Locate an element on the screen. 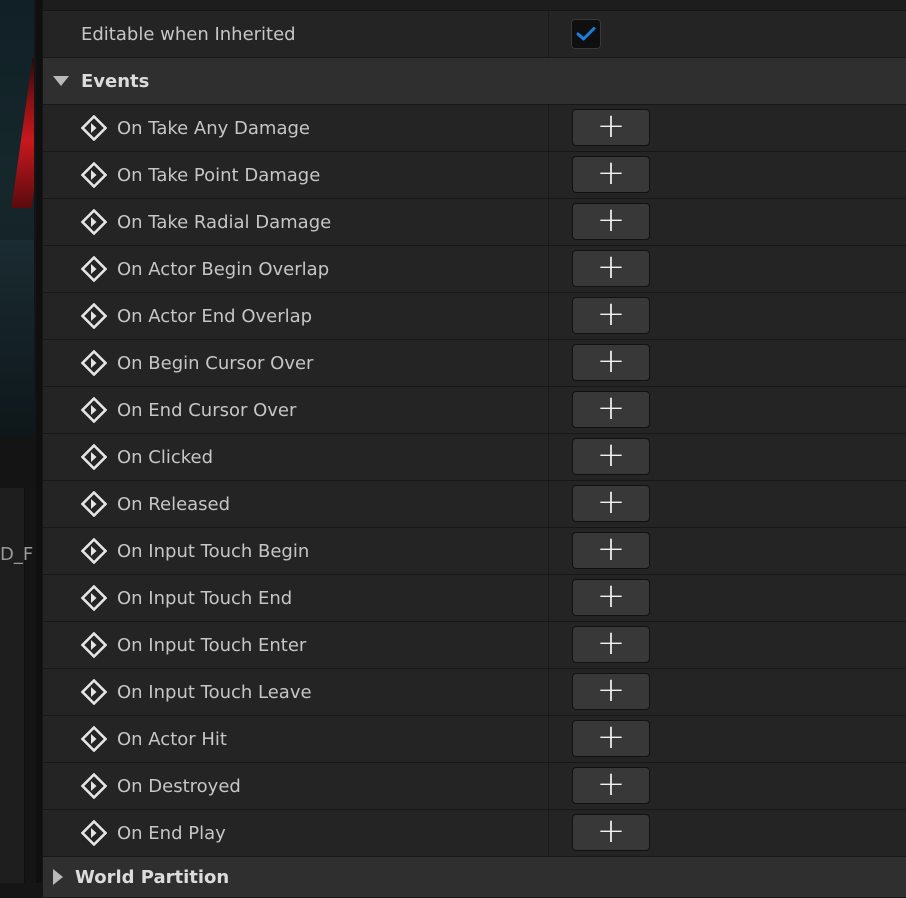 This screenshot has height=898, width=906. event-row: On Actor Hit + is located at coordinates (474, 739).